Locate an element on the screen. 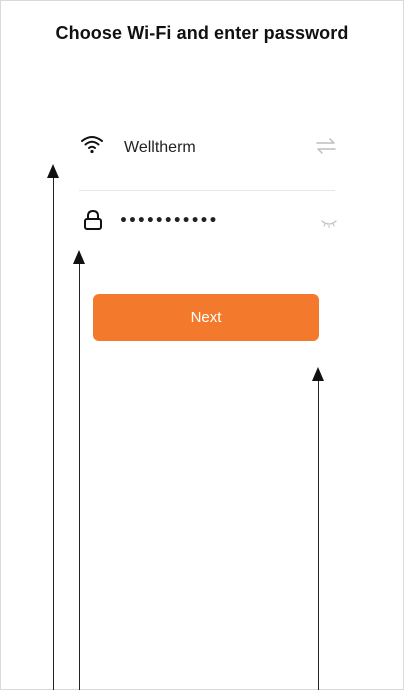  divider is located at coordinates (207, 190).